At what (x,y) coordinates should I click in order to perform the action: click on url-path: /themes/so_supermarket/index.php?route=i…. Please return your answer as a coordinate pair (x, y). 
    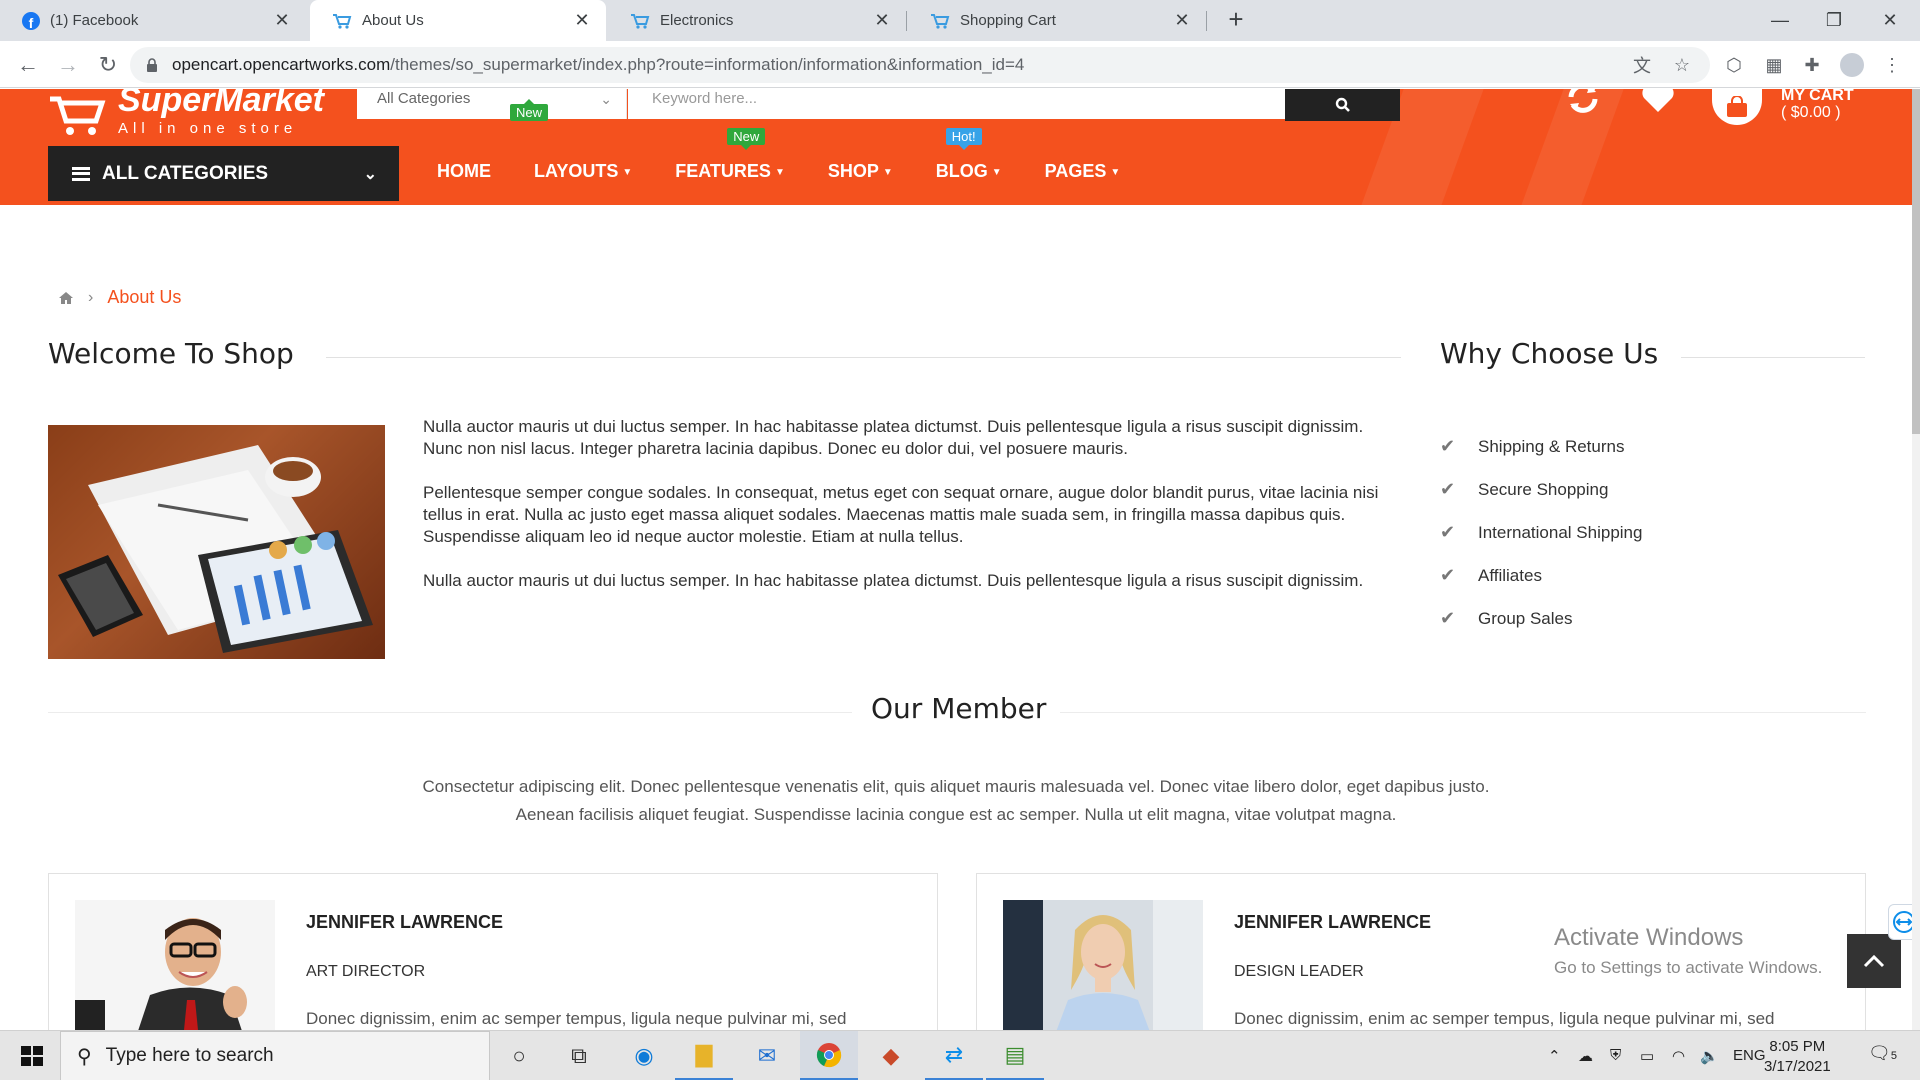
    Looking at the image, I should click on (707, 64).